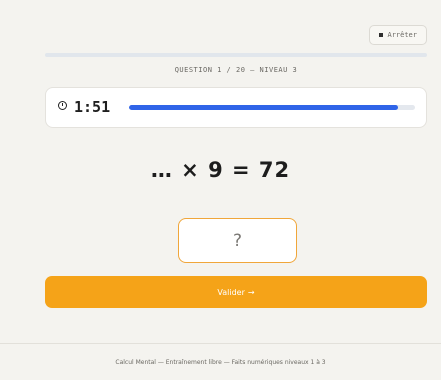  I want to click on validate-button-label: Valider, so click(231, 292).